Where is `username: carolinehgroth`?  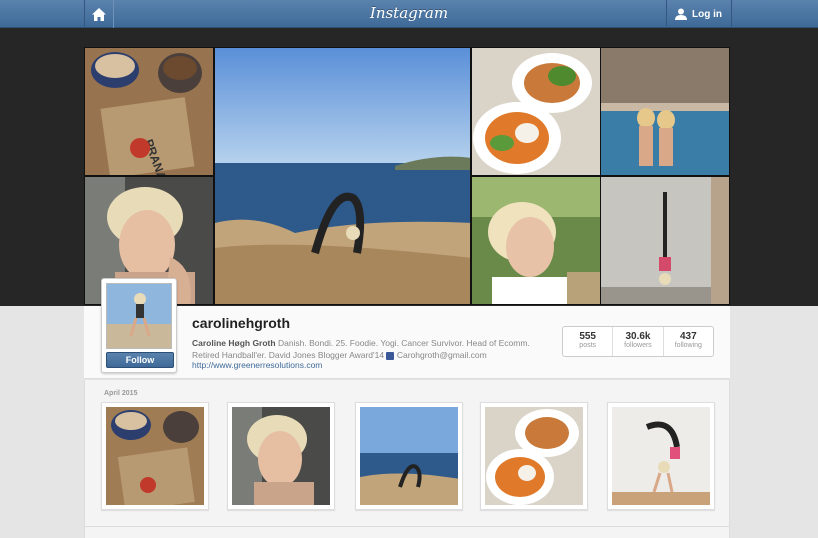 username: carolinehgroth is located at coordinates (241, 323).